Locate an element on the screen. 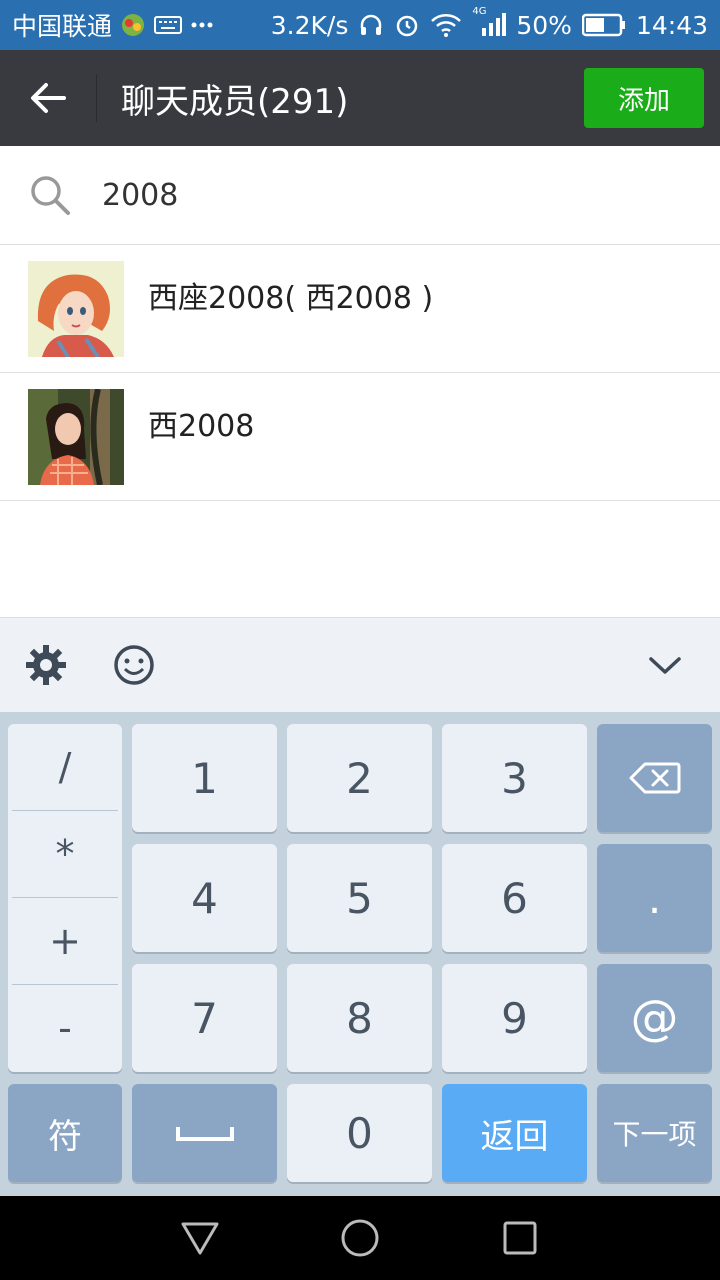  title-divider is located at coordinates (96, 98).